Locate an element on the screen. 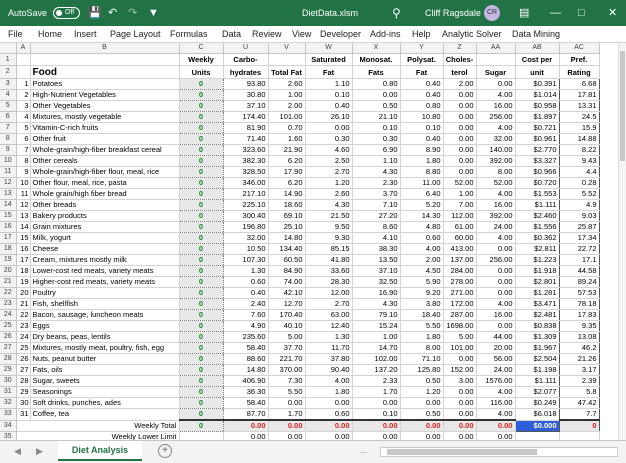 This screenshot has width=626, height=463. monofat-header: Fats is located at coordinates (376, 72).